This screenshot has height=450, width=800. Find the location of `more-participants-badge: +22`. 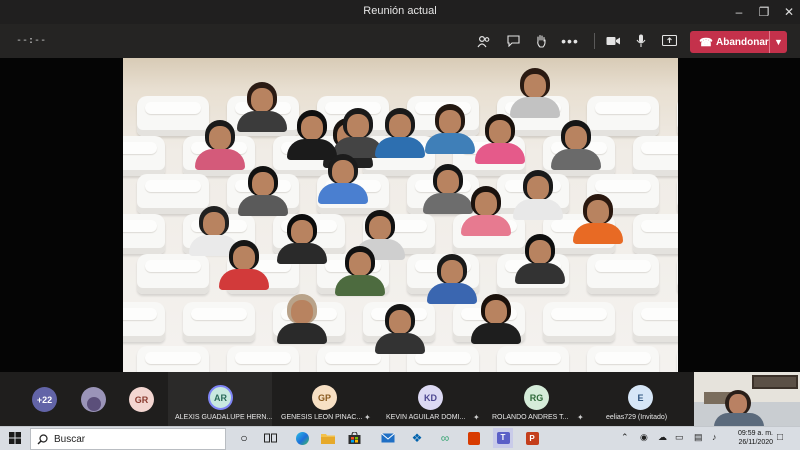

more-participants-badge: +22 is located at coordinates (44, 399).